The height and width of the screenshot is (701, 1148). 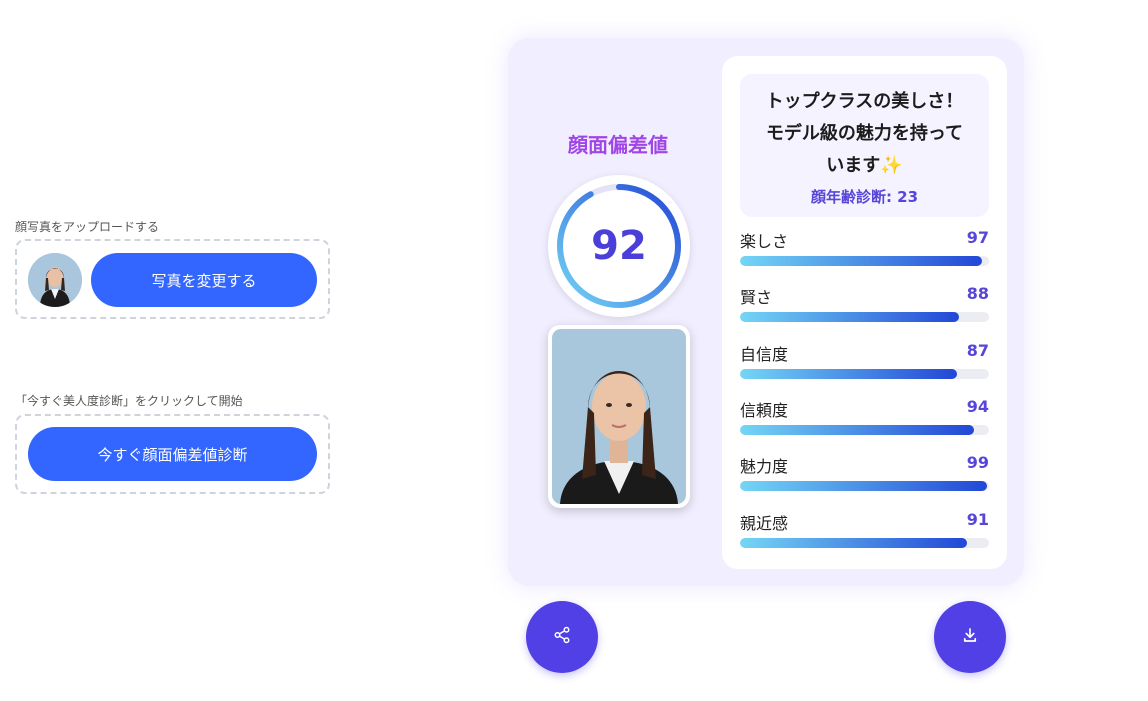 I want to click on result-photo, so click(x=619, y=416).